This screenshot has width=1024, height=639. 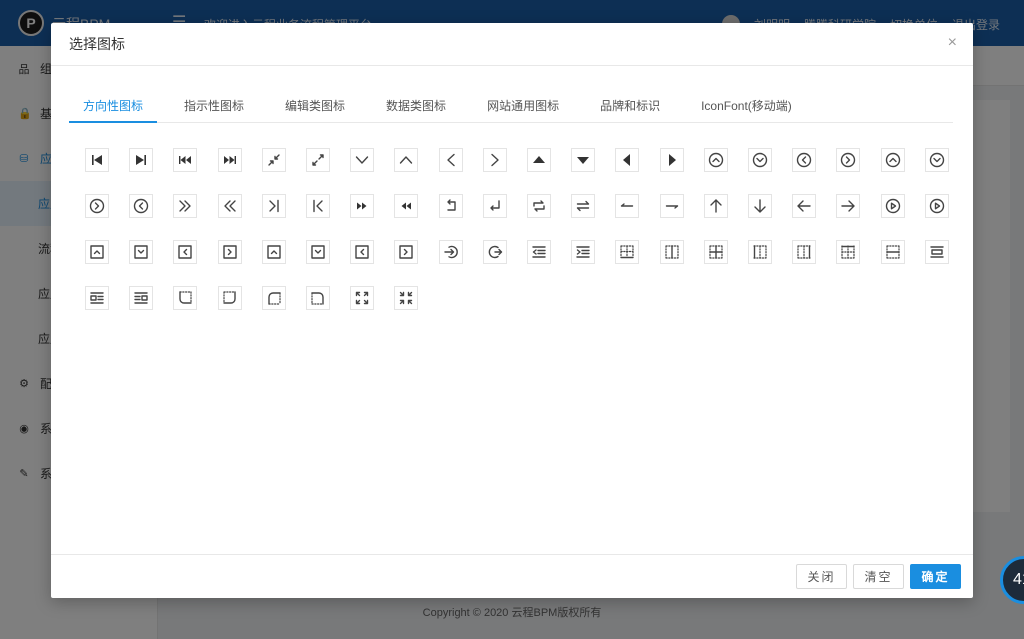 What do you see at coordinates (671, 252) in the screenshot?
I see `border-horizontal-icon` at bounding box center [671, 252].